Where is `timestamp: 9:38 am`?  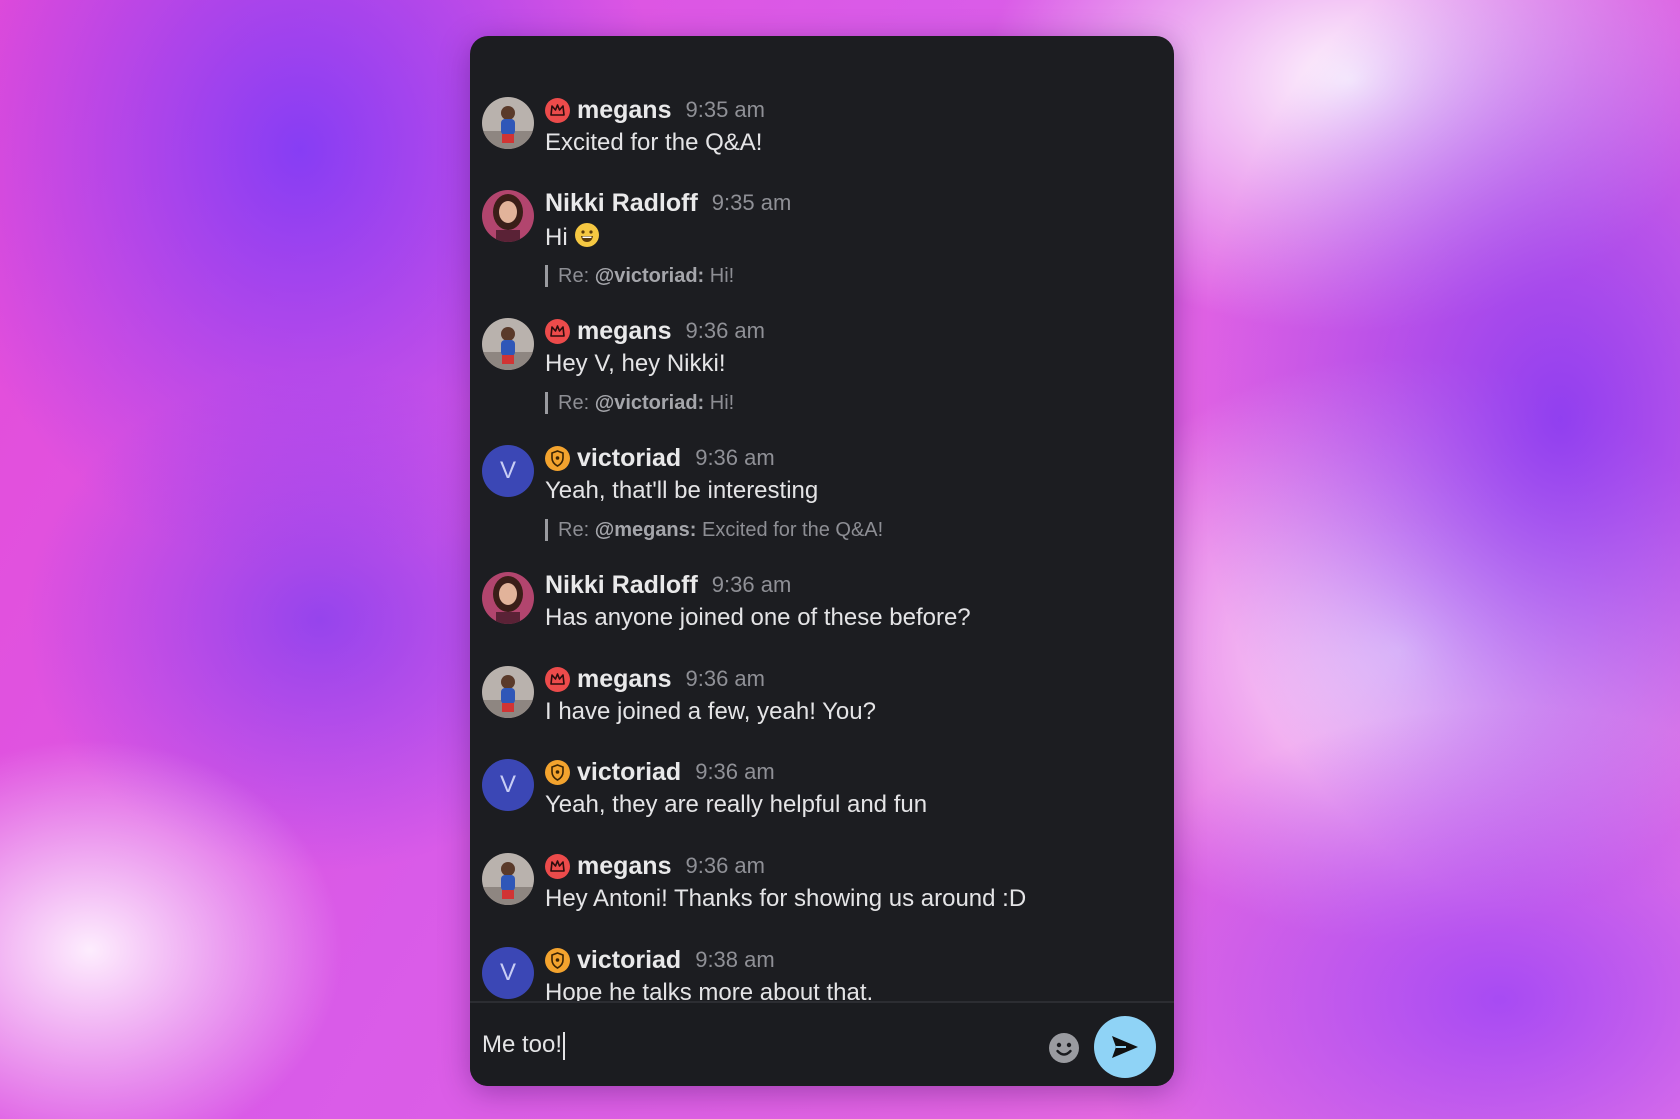 timestamp: 9:38 am is located at coordinates (735, 959).